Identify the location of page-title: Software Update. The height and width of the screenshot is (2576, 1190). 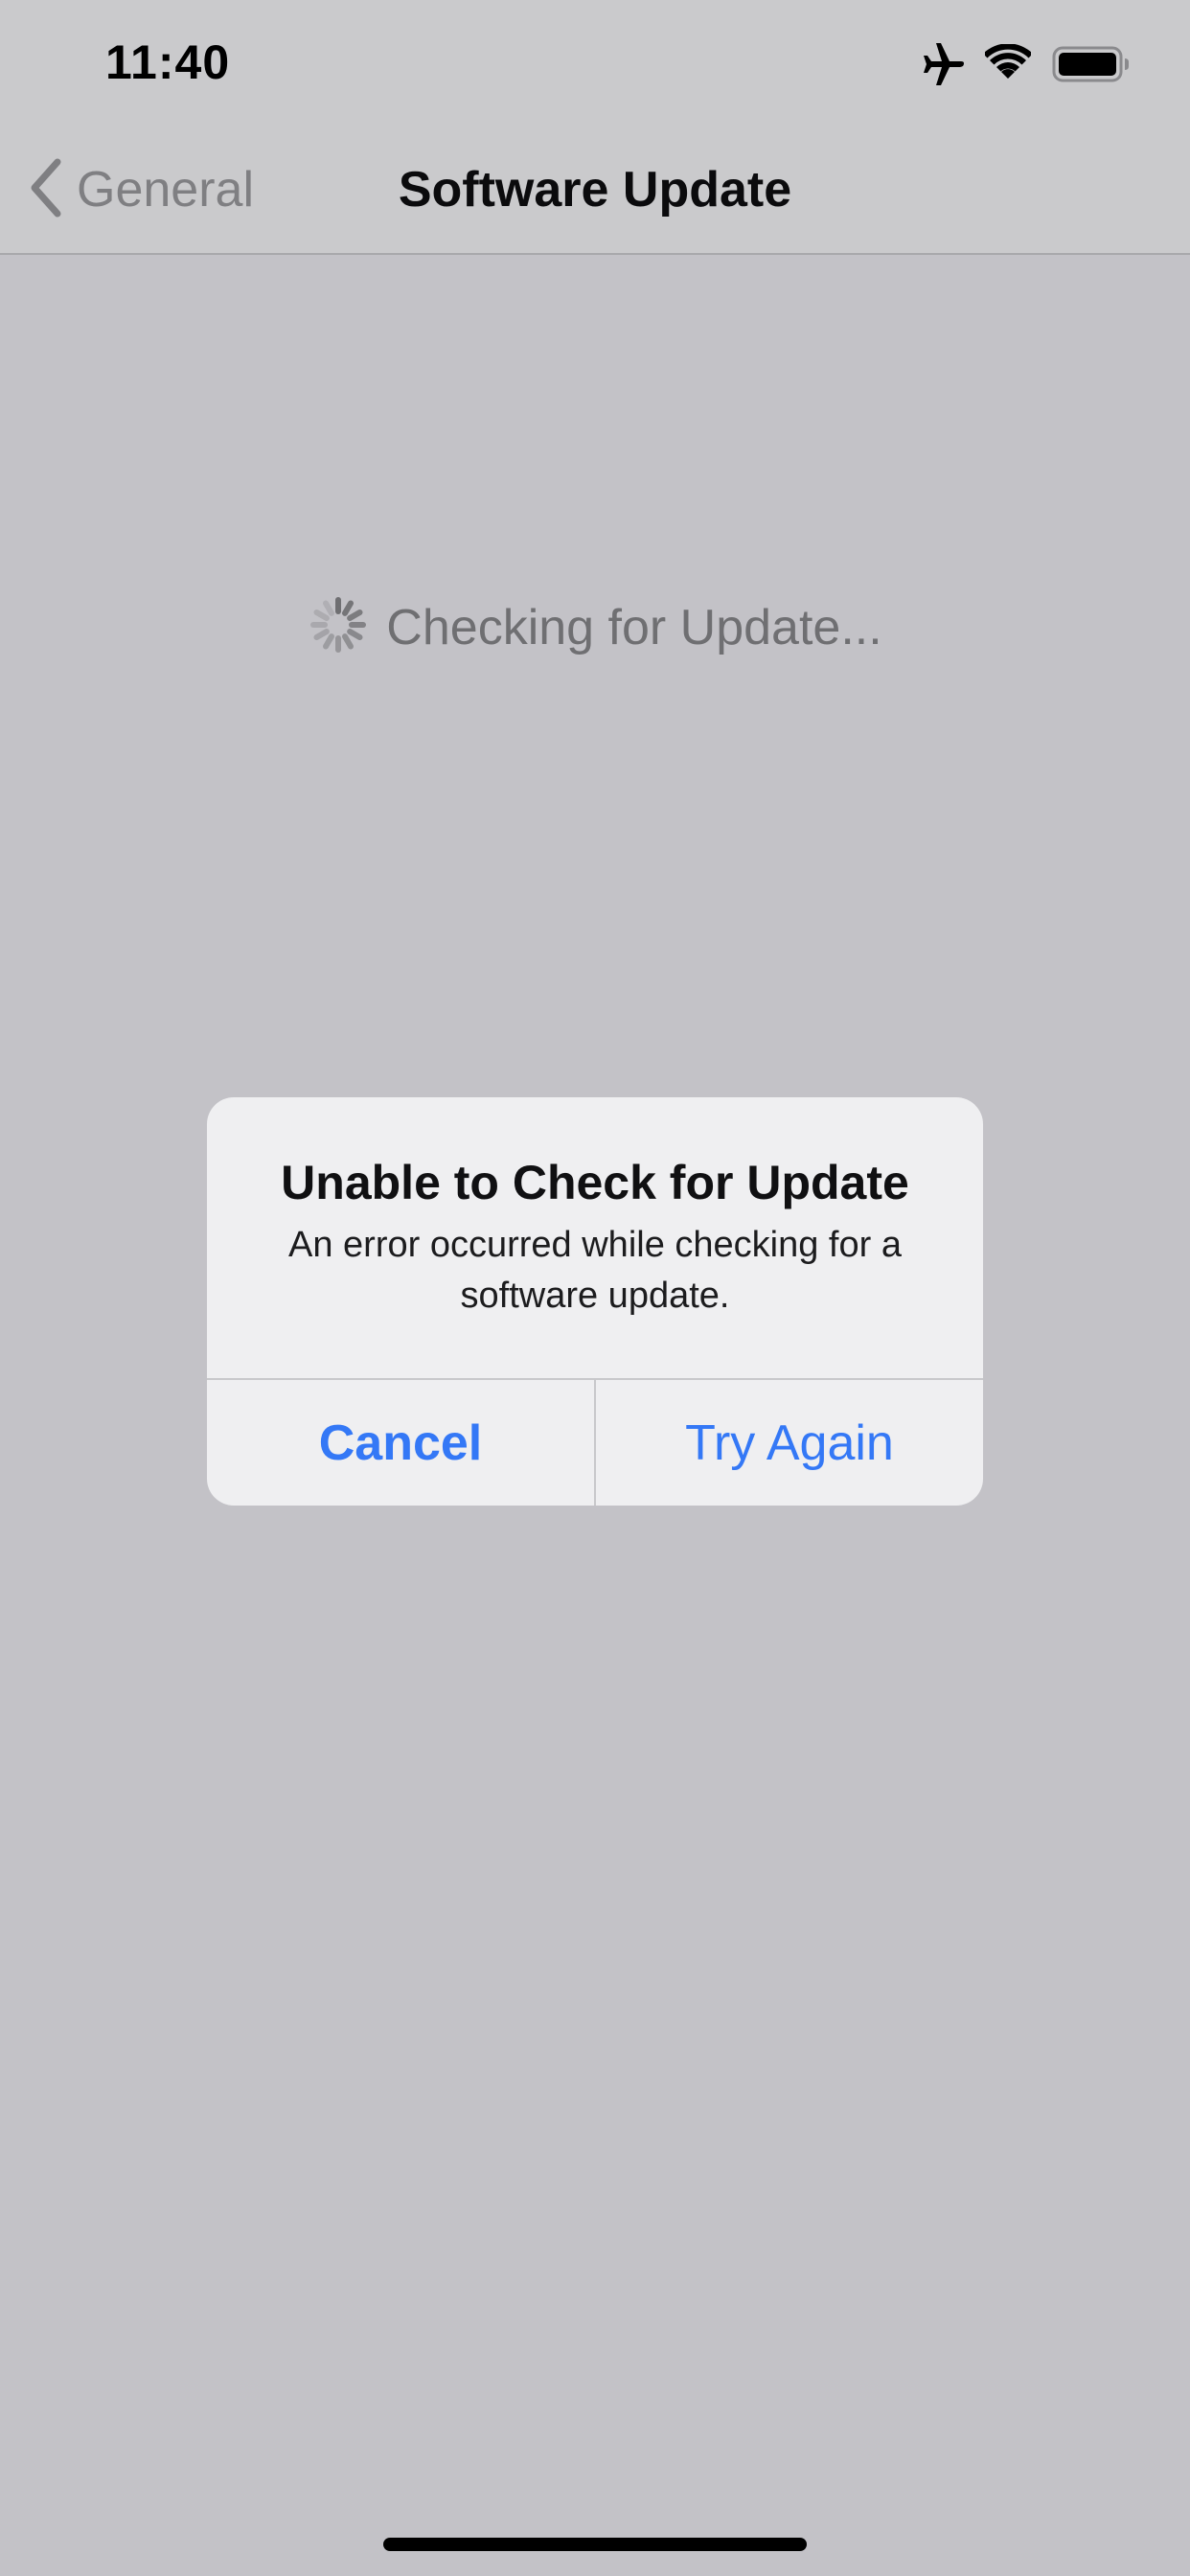
(595, 190).